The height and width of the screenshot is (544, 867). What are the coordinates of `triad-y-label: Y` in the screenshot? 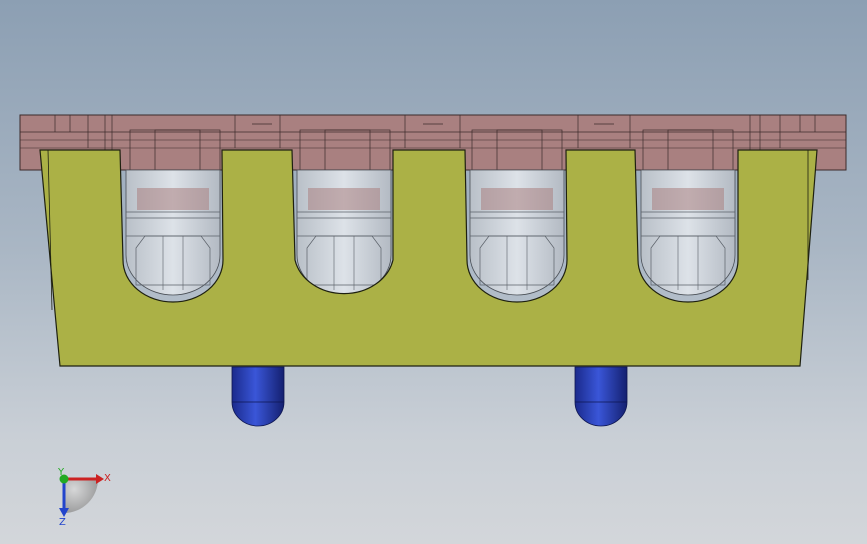 It's located at (61, 472).